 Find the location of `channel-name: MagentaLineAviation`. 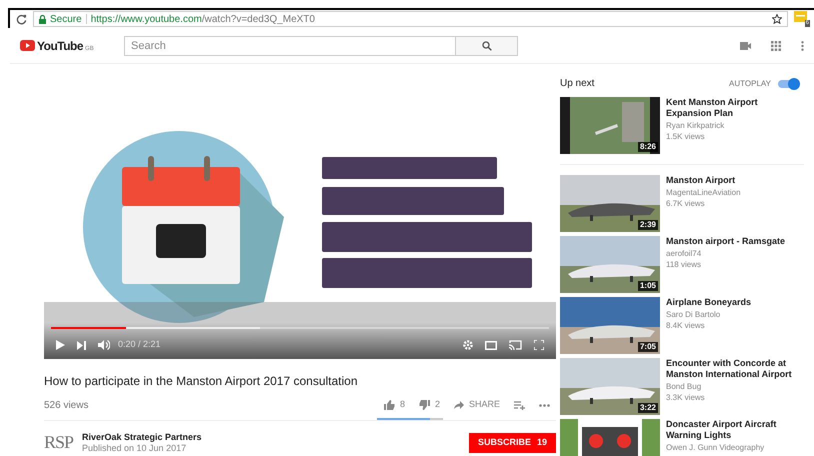

channel-name: MagentaLineAviation is located at coordinates (703, 192).